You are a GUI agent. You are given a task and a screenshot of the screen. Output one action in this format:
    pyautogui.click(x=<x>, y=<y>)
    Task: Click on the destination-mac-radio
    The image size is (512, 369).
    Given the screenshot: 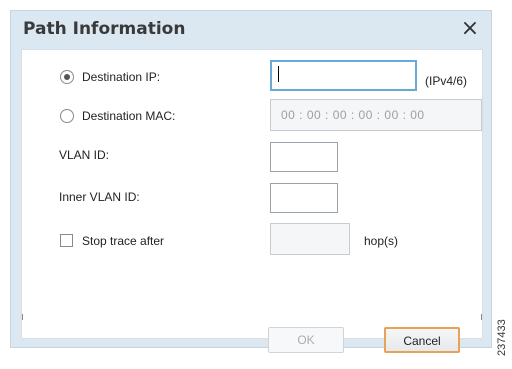 What is the action you would take?
    pyautogui.click(x=67, y=116)
    